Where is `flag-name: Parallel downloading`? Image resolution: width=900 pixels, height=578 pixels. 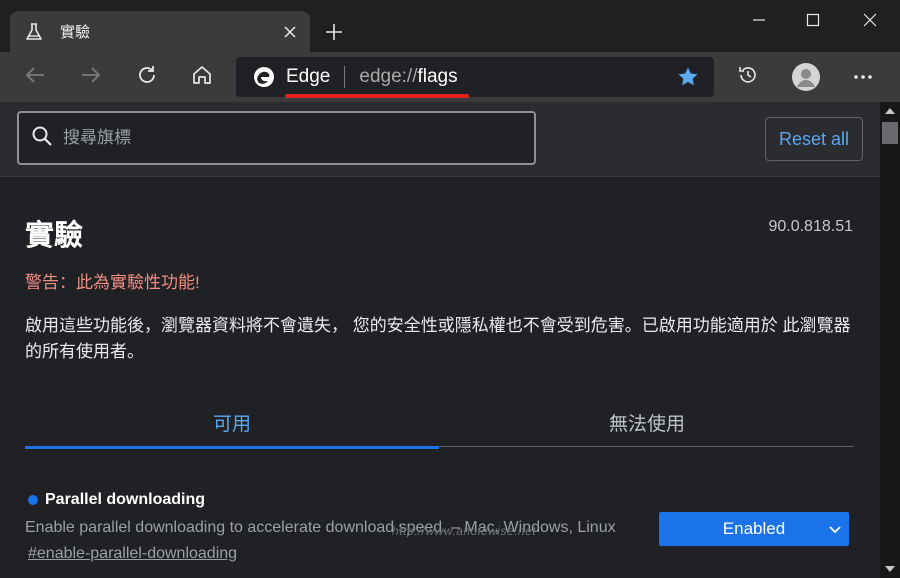
flag-name: Parallel downloading is located at coordinates (125, 499).